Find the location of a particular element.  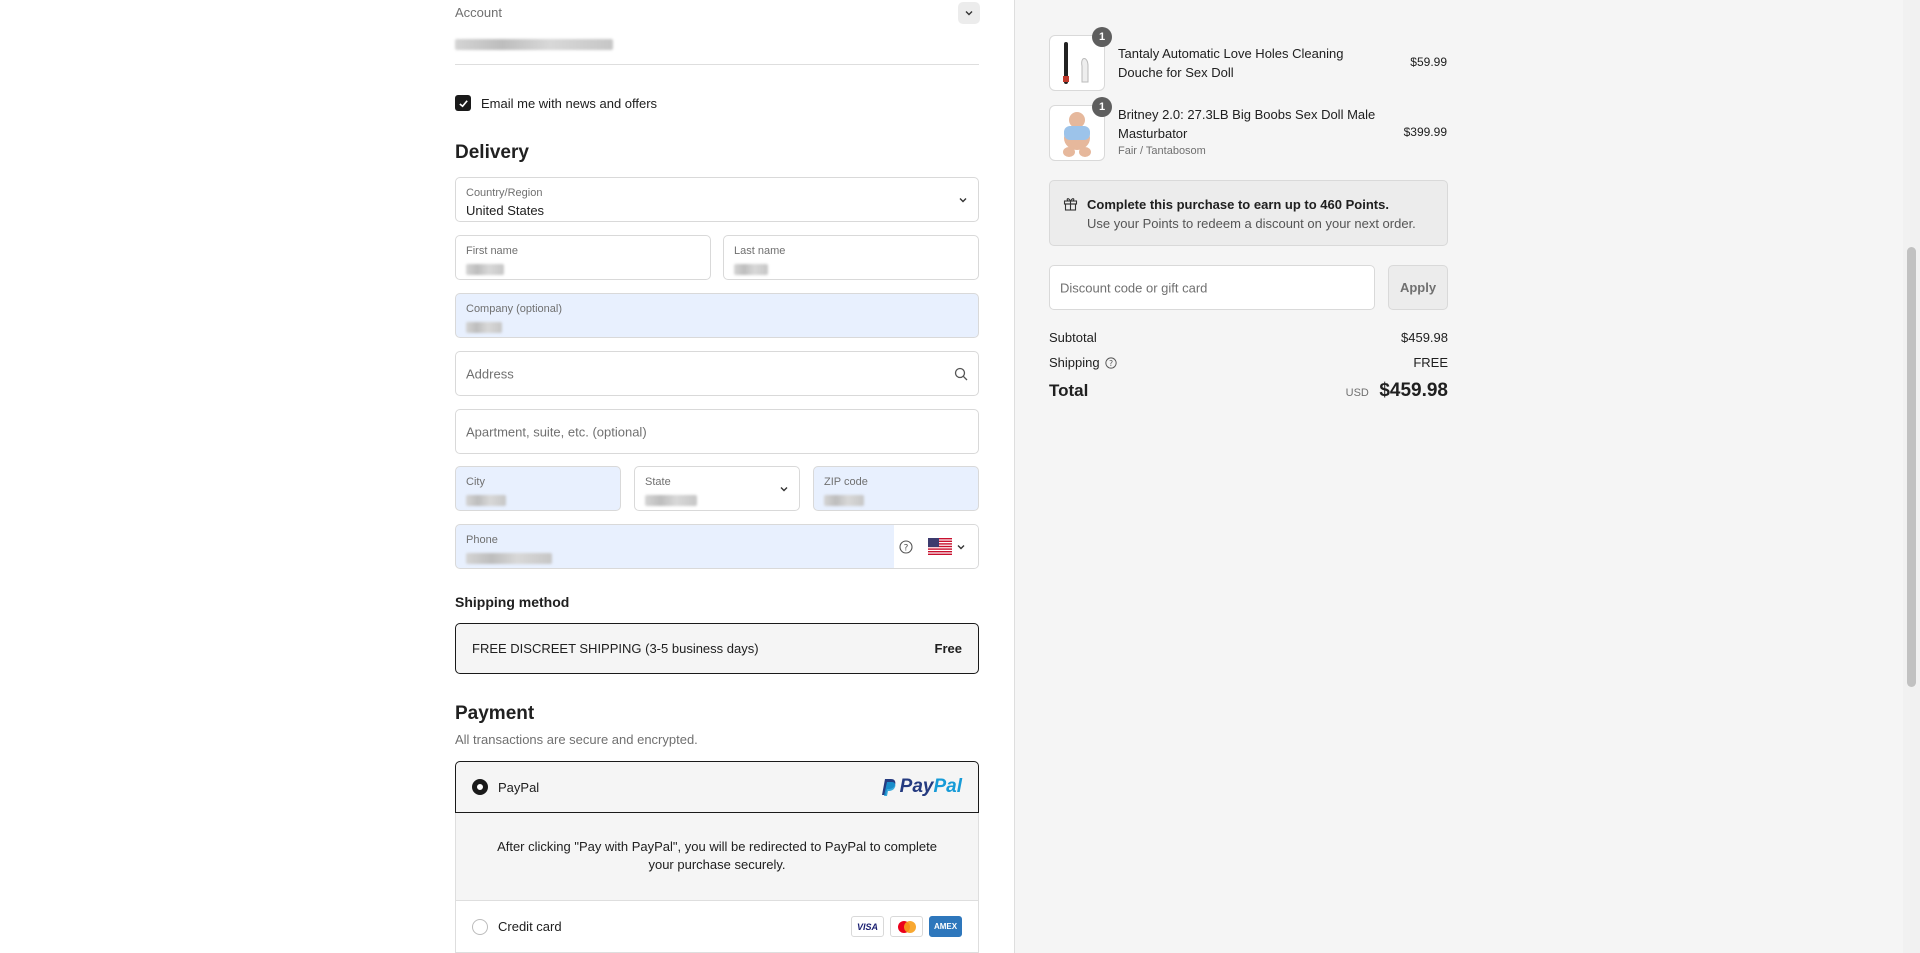

city-value-redacted is located at coordinates (486, 499).